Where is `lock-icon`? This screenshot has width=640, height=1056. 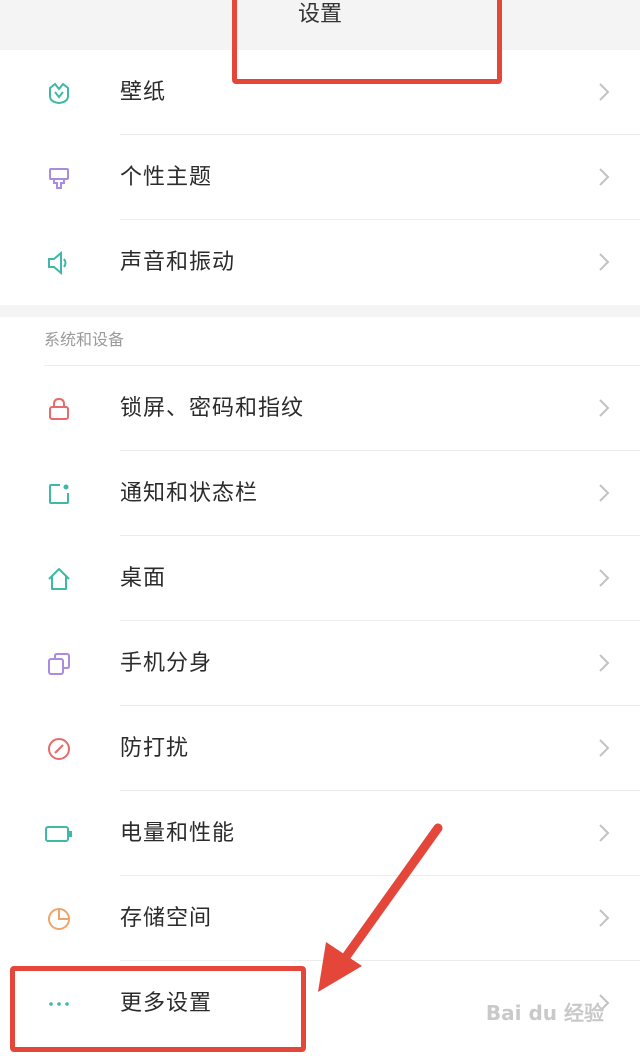
lock-icon is located at coordinates (59, 409).